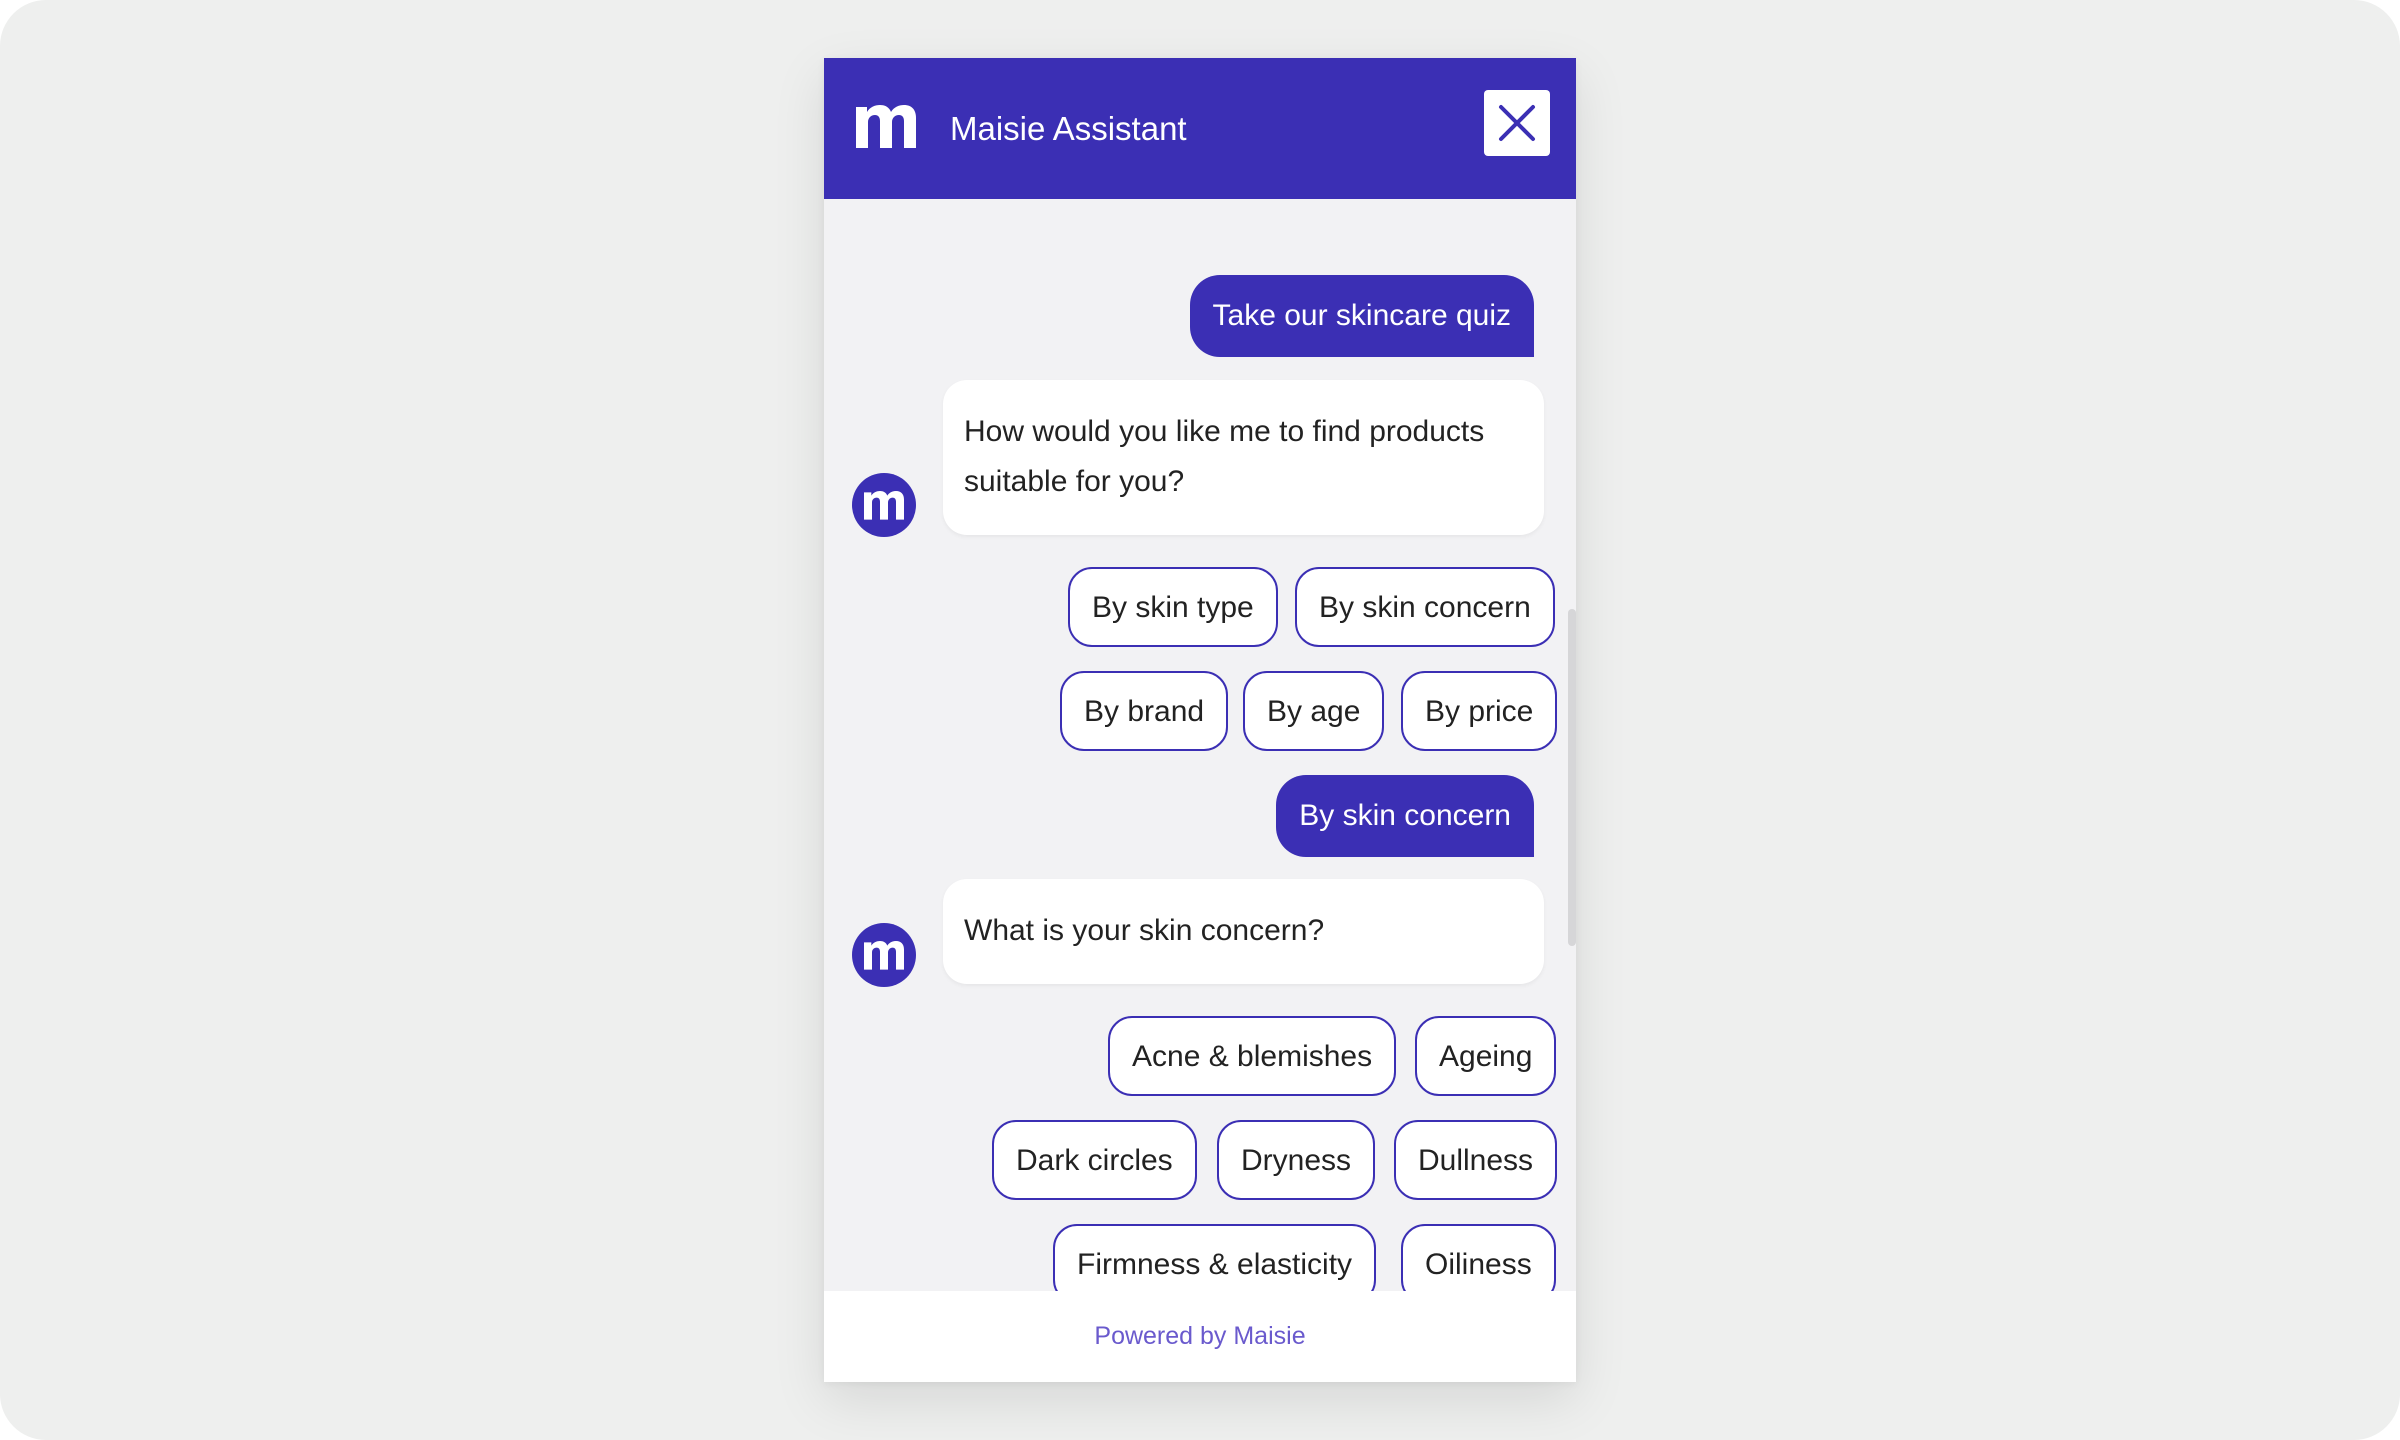 This screenshot has height=1440, width=2400. I want to click on option-chip-by-price: By price, so click(1479, 711).